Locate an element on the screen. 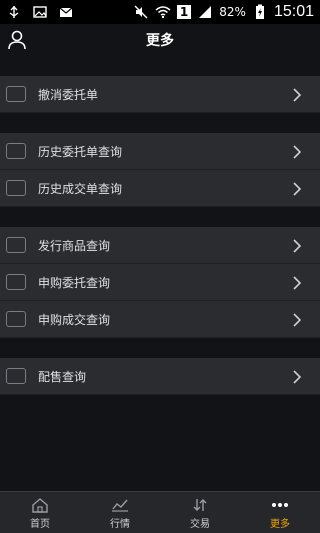 The width and height of the screenshot is (320, 533). tab-label: 交易 is located at coordinates (200, 524).